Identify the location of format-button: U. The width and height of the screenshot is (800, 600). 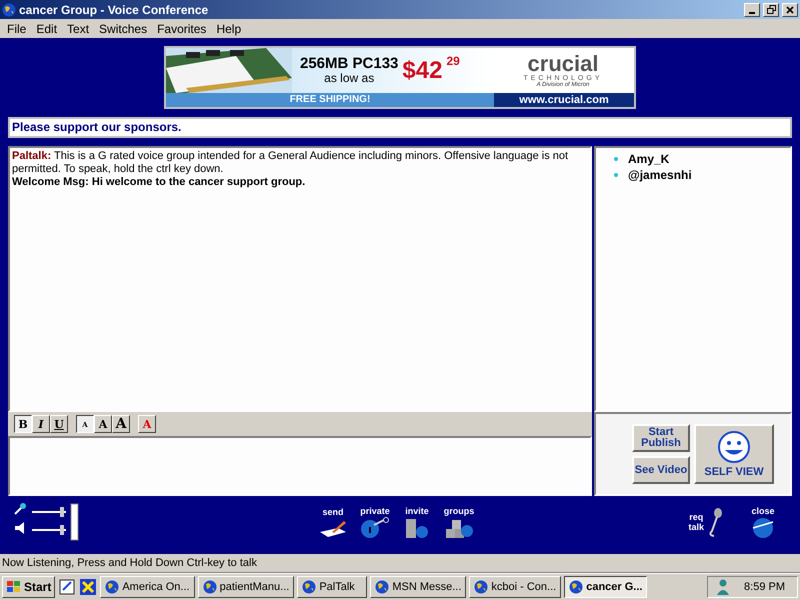
(59, 424).